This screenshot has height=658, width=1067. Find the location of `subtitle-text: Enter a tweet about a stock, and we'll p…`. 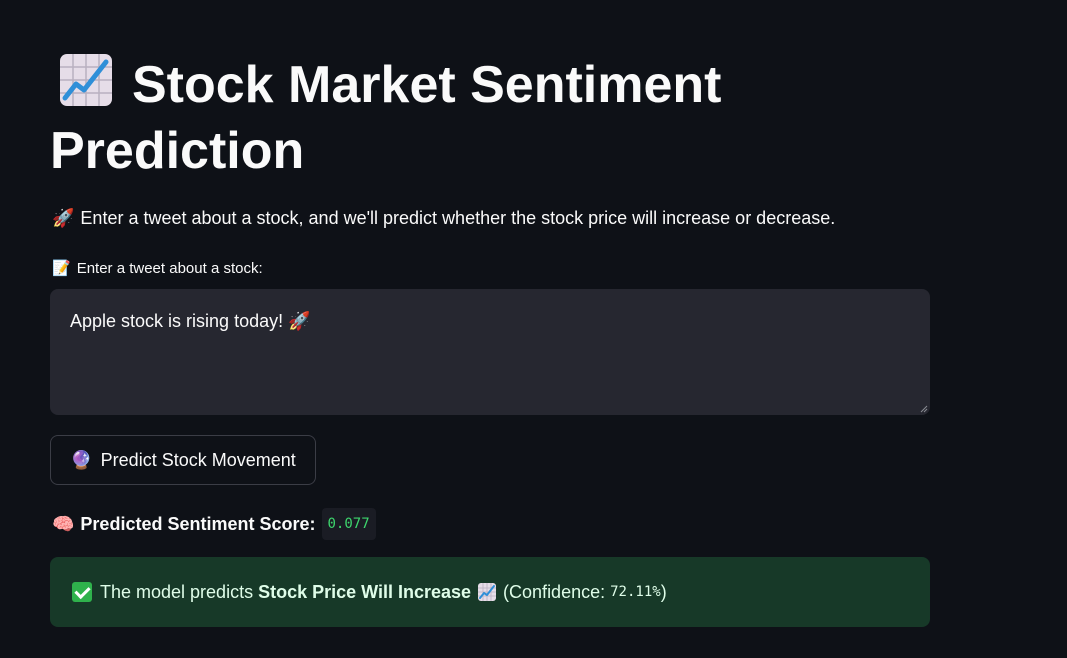

subtitle-text: Enter a tweet about a stock, and we'll p… is located at coordinates (458, 218).